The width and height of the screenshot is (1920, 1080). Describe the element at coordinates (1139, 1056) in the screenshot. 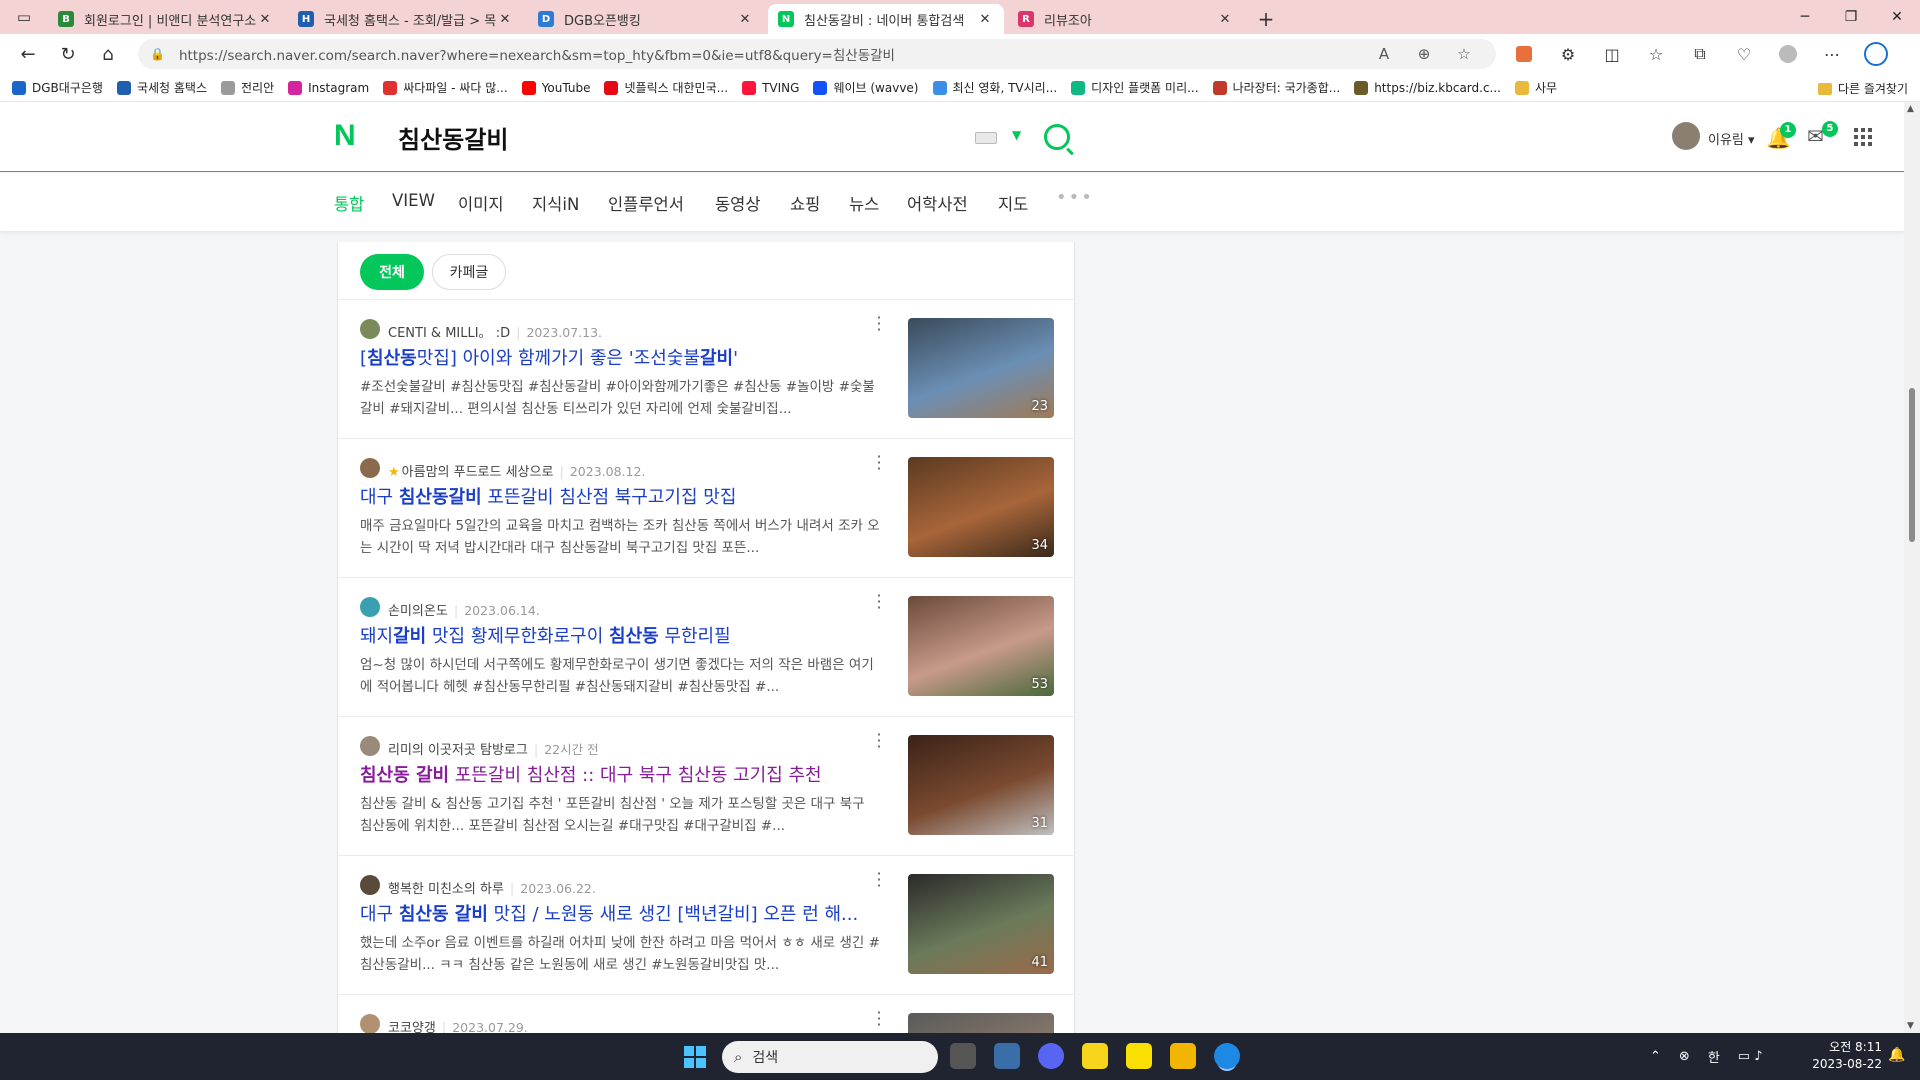

I see `kakaotalk-icon` at that location.